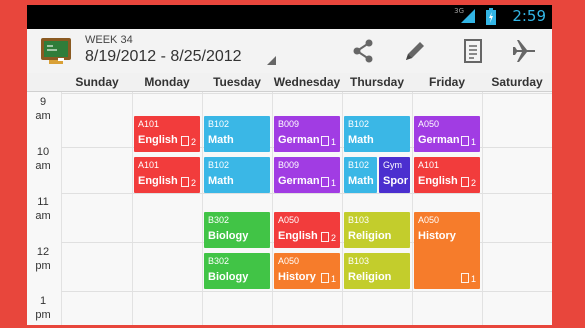 The width and height of the screenshot is (585, 328). I want to click on notes-icon, so click(473, 51).